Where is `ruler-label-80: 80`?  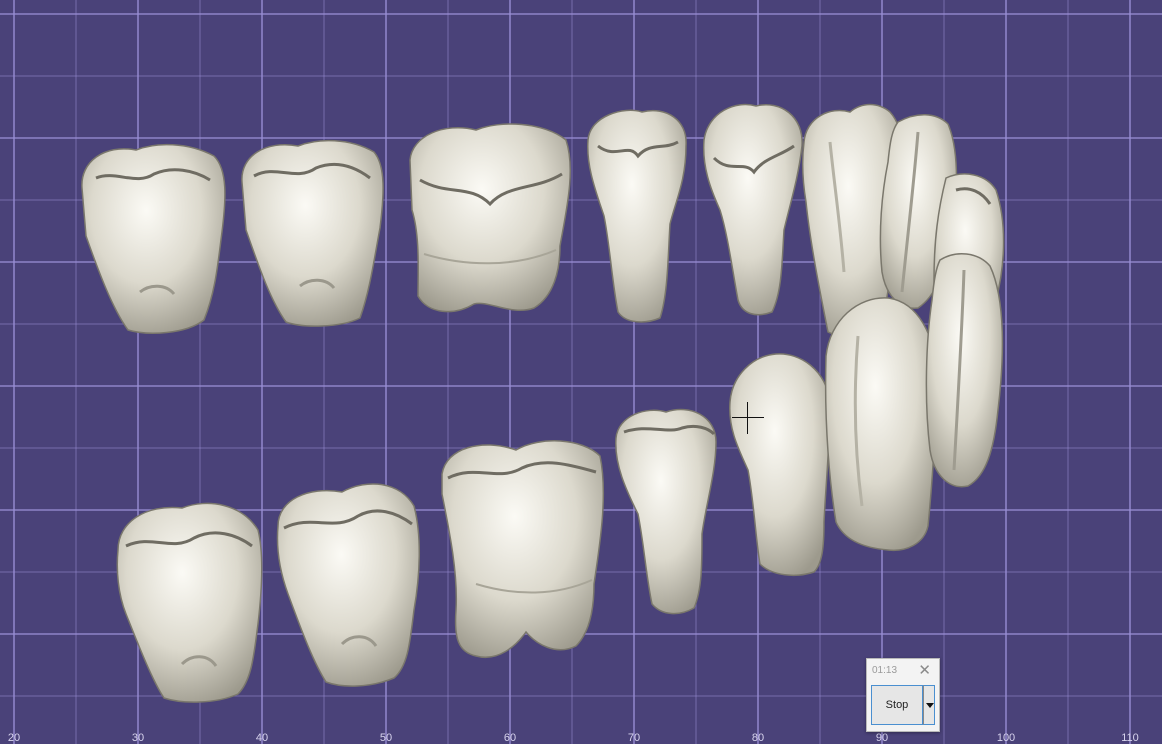
ruler-label-80: 80 is located at coordinates (758, 738).